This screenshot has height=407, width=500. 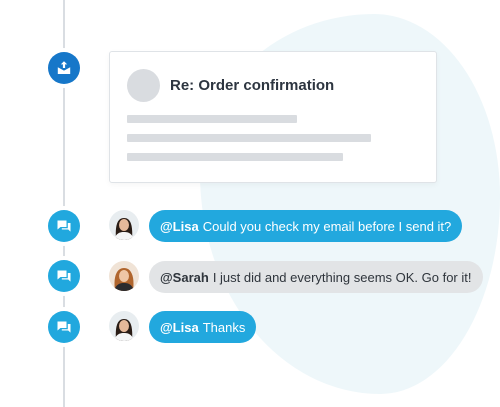 What do you see at coordinates (224, 327) in the screenshot?
I see `message-text: Thanks` at bounding box center [224, 327].